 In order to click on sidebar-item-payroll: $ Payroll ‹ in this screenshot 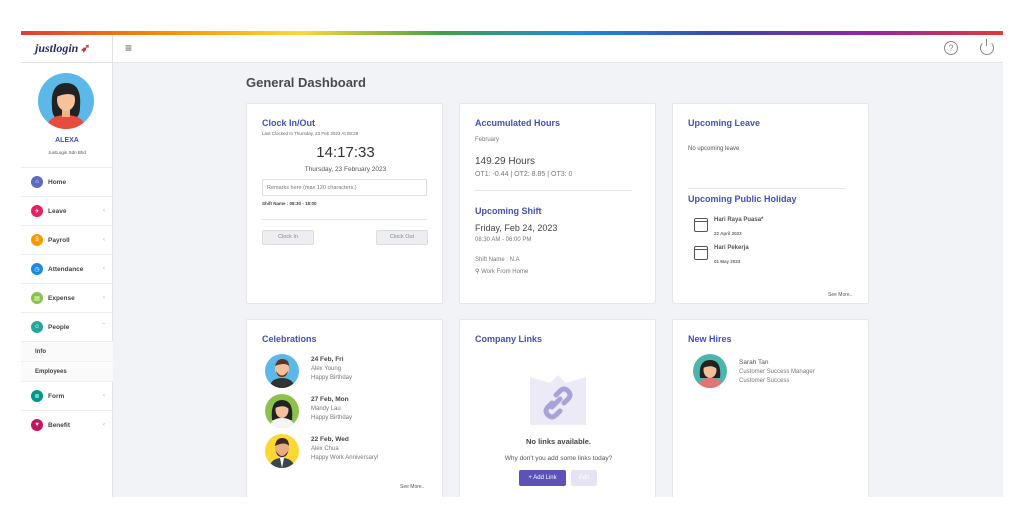, I will do `click(67, 239)`.